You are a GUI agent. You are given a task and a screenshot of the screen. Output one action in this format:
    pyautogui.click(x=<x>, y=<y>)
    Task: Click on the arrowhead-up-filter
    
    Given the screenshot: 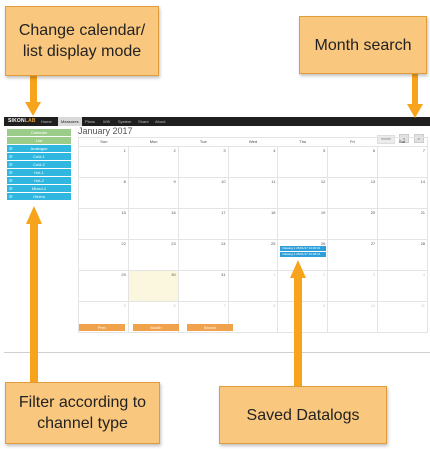 What is the action you would take?
    pyautogui.click(x=34, y=215)
    